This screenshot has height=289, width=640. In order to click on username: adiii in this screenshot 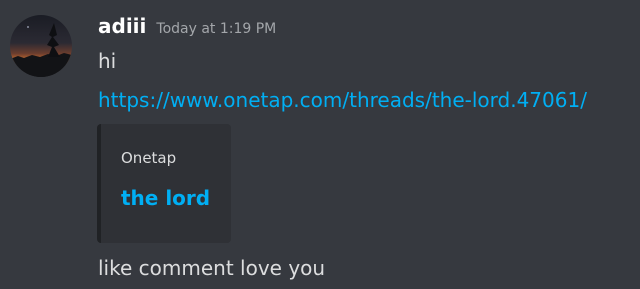, I will do `click(122, 26)`.